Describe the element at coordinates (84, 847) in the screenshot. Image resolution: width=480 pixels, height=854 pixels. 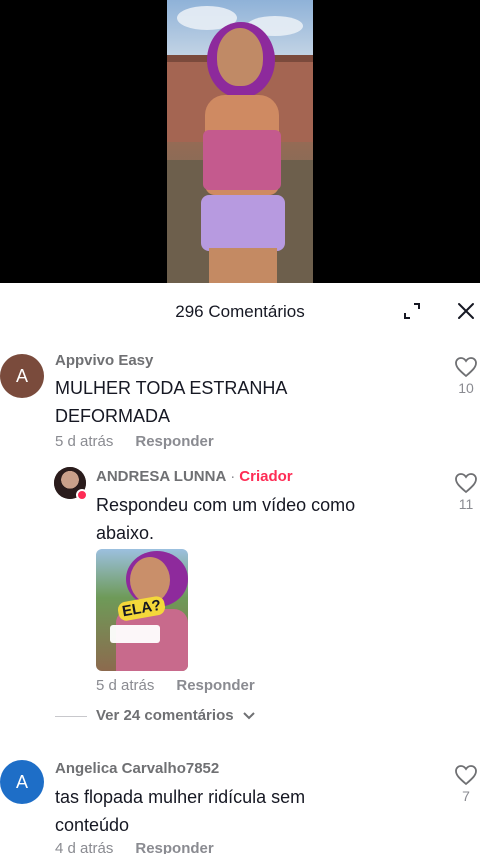
I see `comment-time: 4 d atrás` at that location.